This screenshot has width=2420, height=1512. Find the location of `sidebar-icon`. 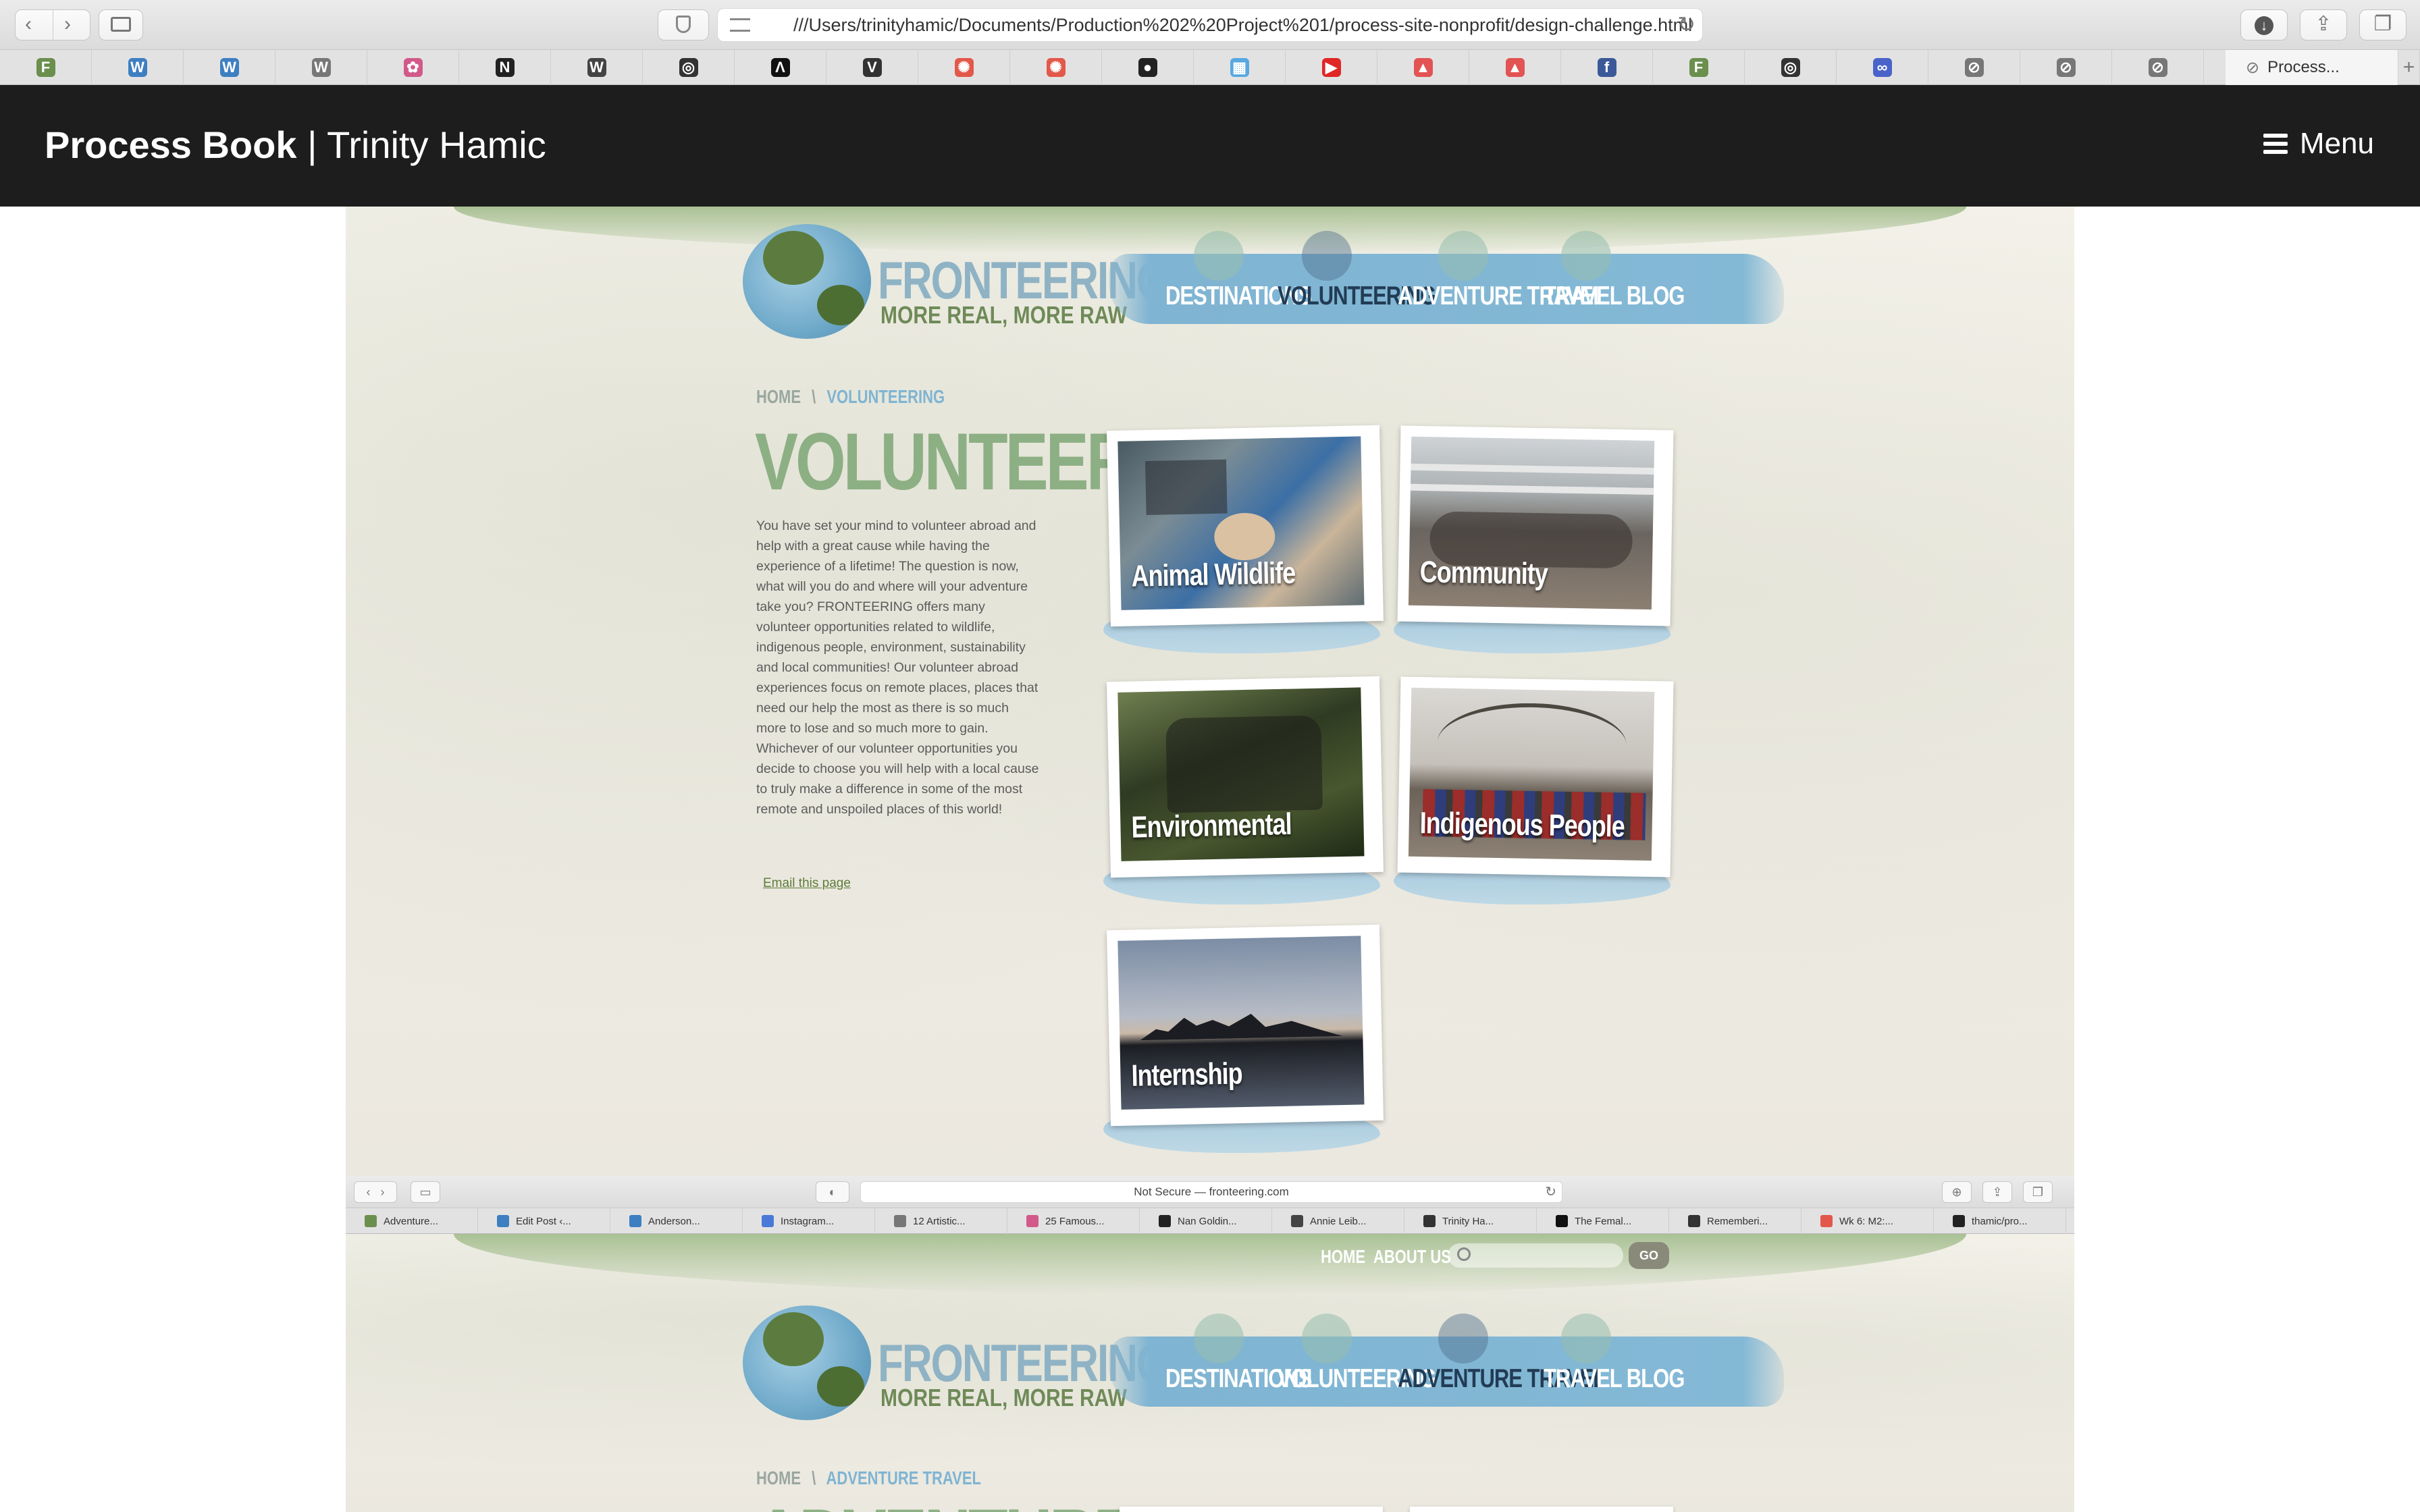

sidebar-icon is located at coordinates (121, 25).